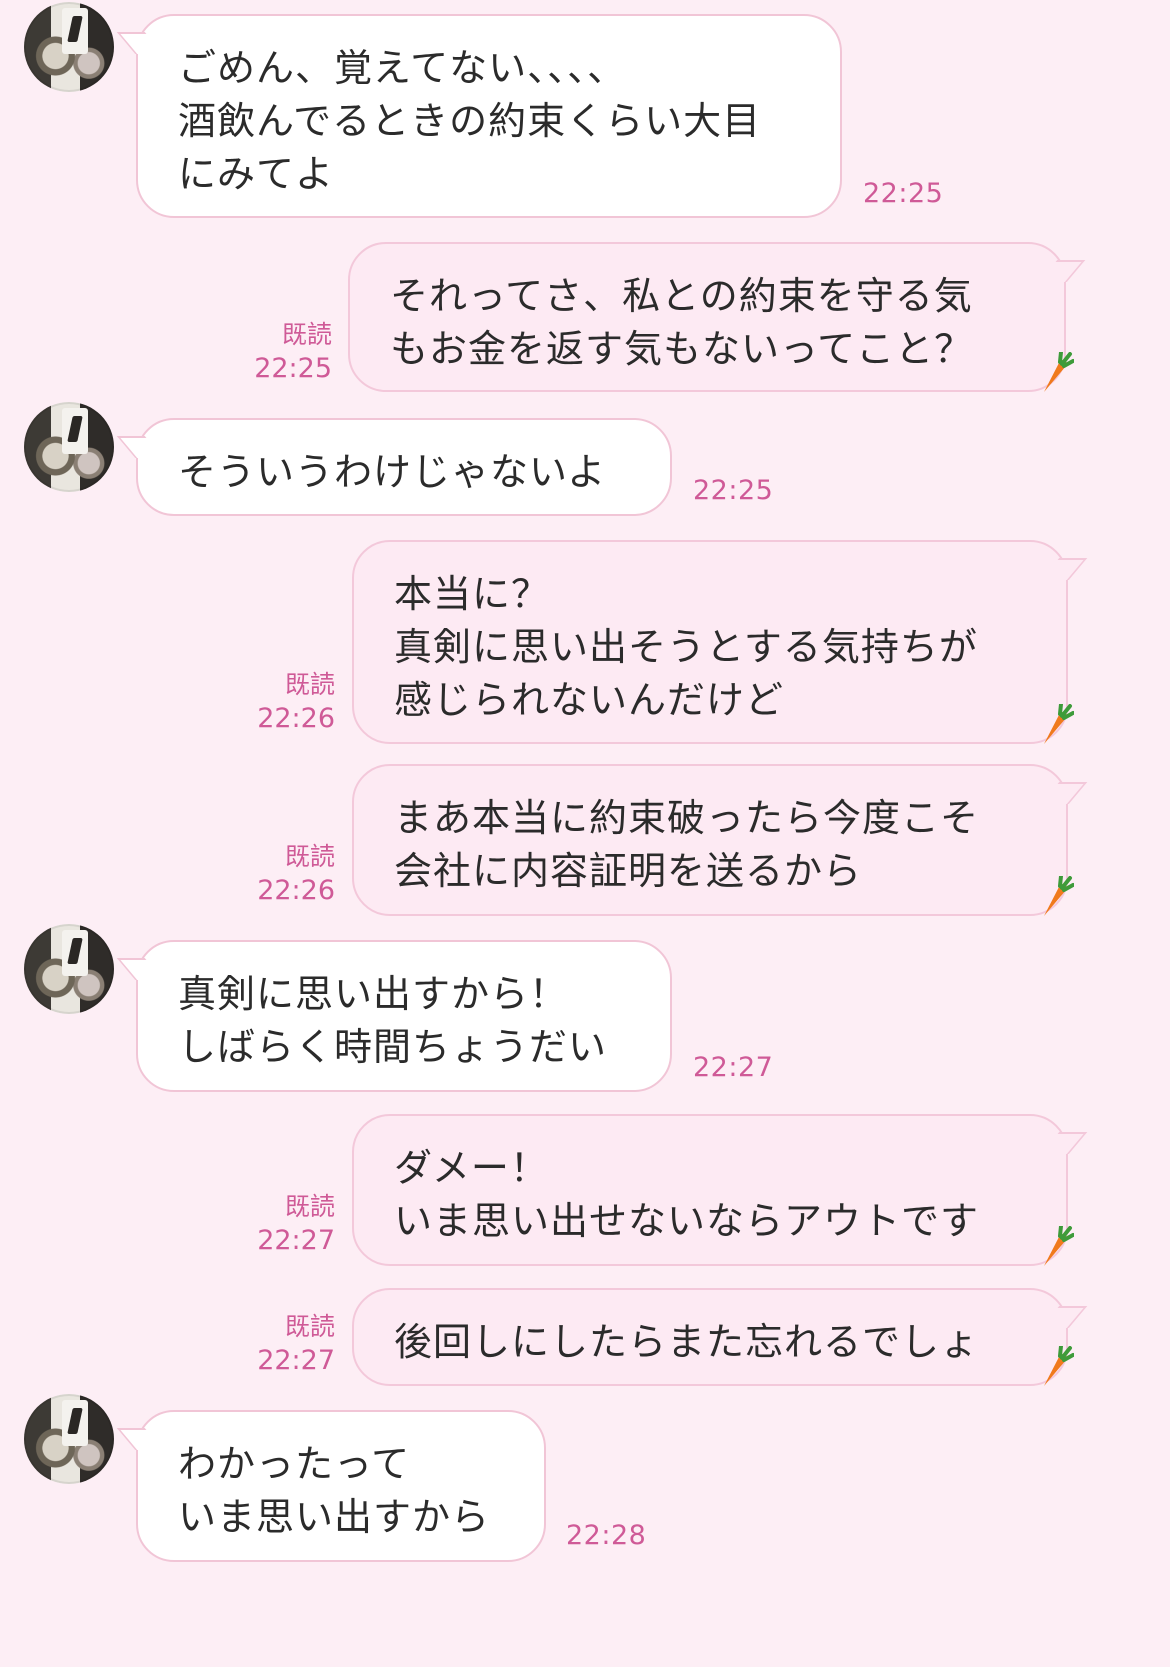 The height and width of the screenshot is (1667, 1170). I want to click on message-bubble-outgoing: まあ本当に約束破ったら今度こそ 会社に内容証明を送るから, so click(710, 840).